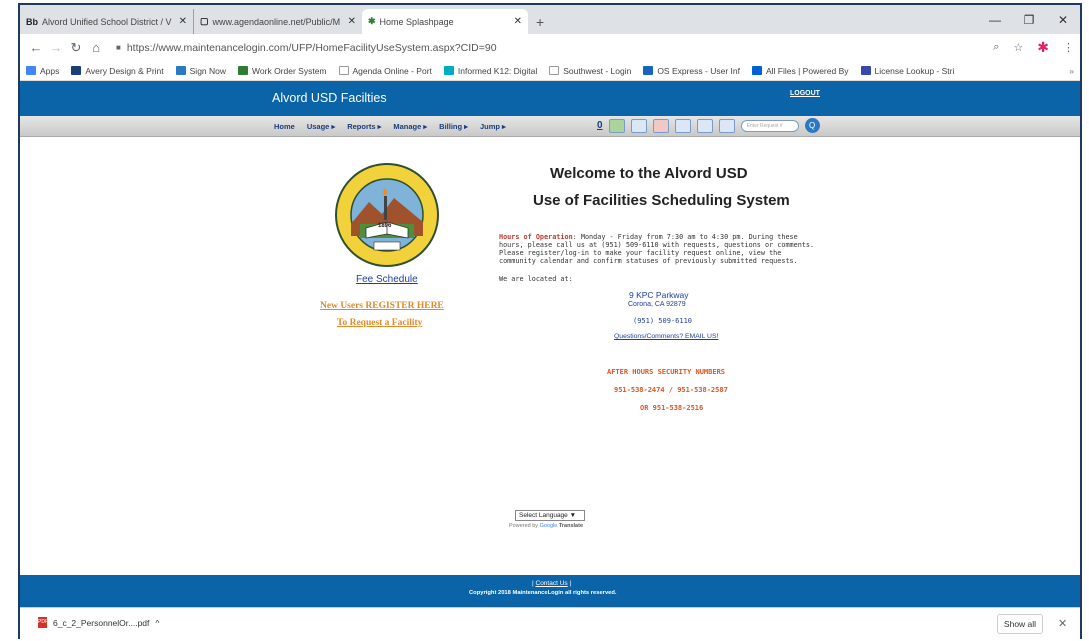 The height and width of the screenshot is (641, 1089). What do you see at coordinates (805, 93) in the screenshot?
I see `logout-link: LOGOUT` at bounding box center [805, 93].